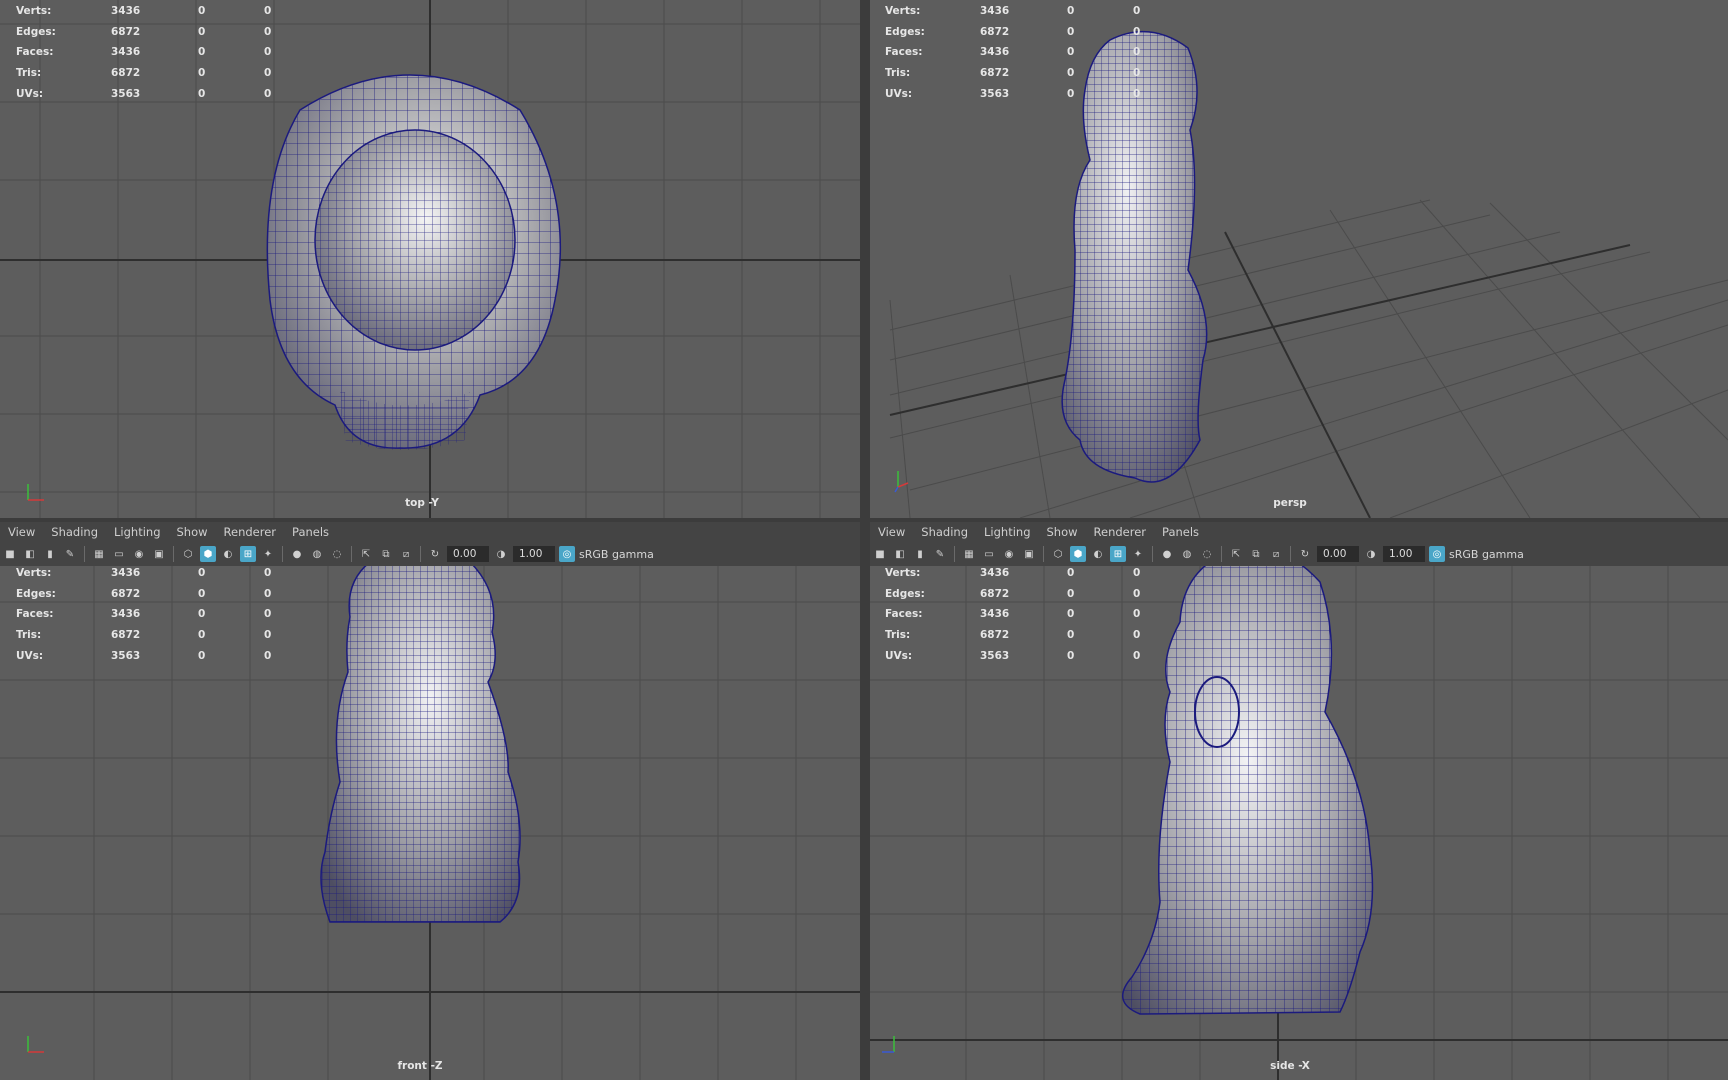  Describe the element at coordinates (995, 655) in the screenshot. I see `stat-value: 3563` at that location.